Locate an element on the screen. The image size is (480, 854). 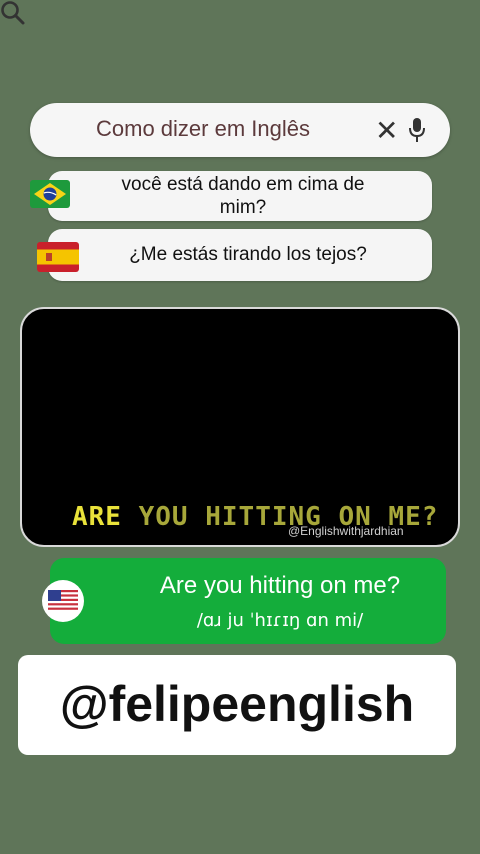
video-watermark: @Englishwithjardhian is located at coordinates (346, 531).